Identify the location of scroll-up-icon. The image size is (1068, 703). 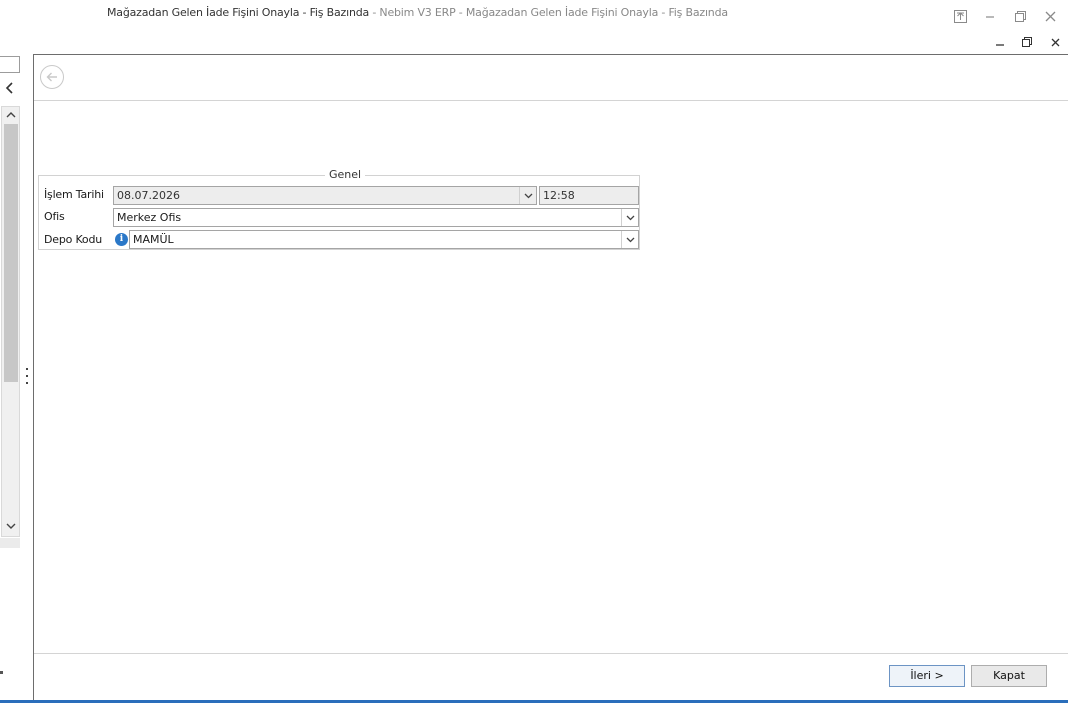
(11, 115).